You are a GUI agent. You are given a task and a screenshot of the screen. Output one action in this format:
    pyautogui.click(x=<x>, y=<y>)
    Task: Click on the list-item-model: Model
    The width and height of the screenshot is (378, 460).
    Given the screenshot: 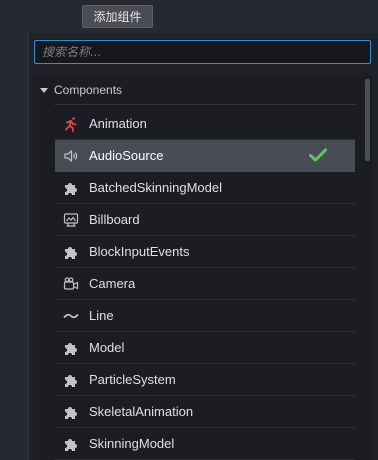 What is the action you would take?
    pyautogui.click(x=205, y=348)
    